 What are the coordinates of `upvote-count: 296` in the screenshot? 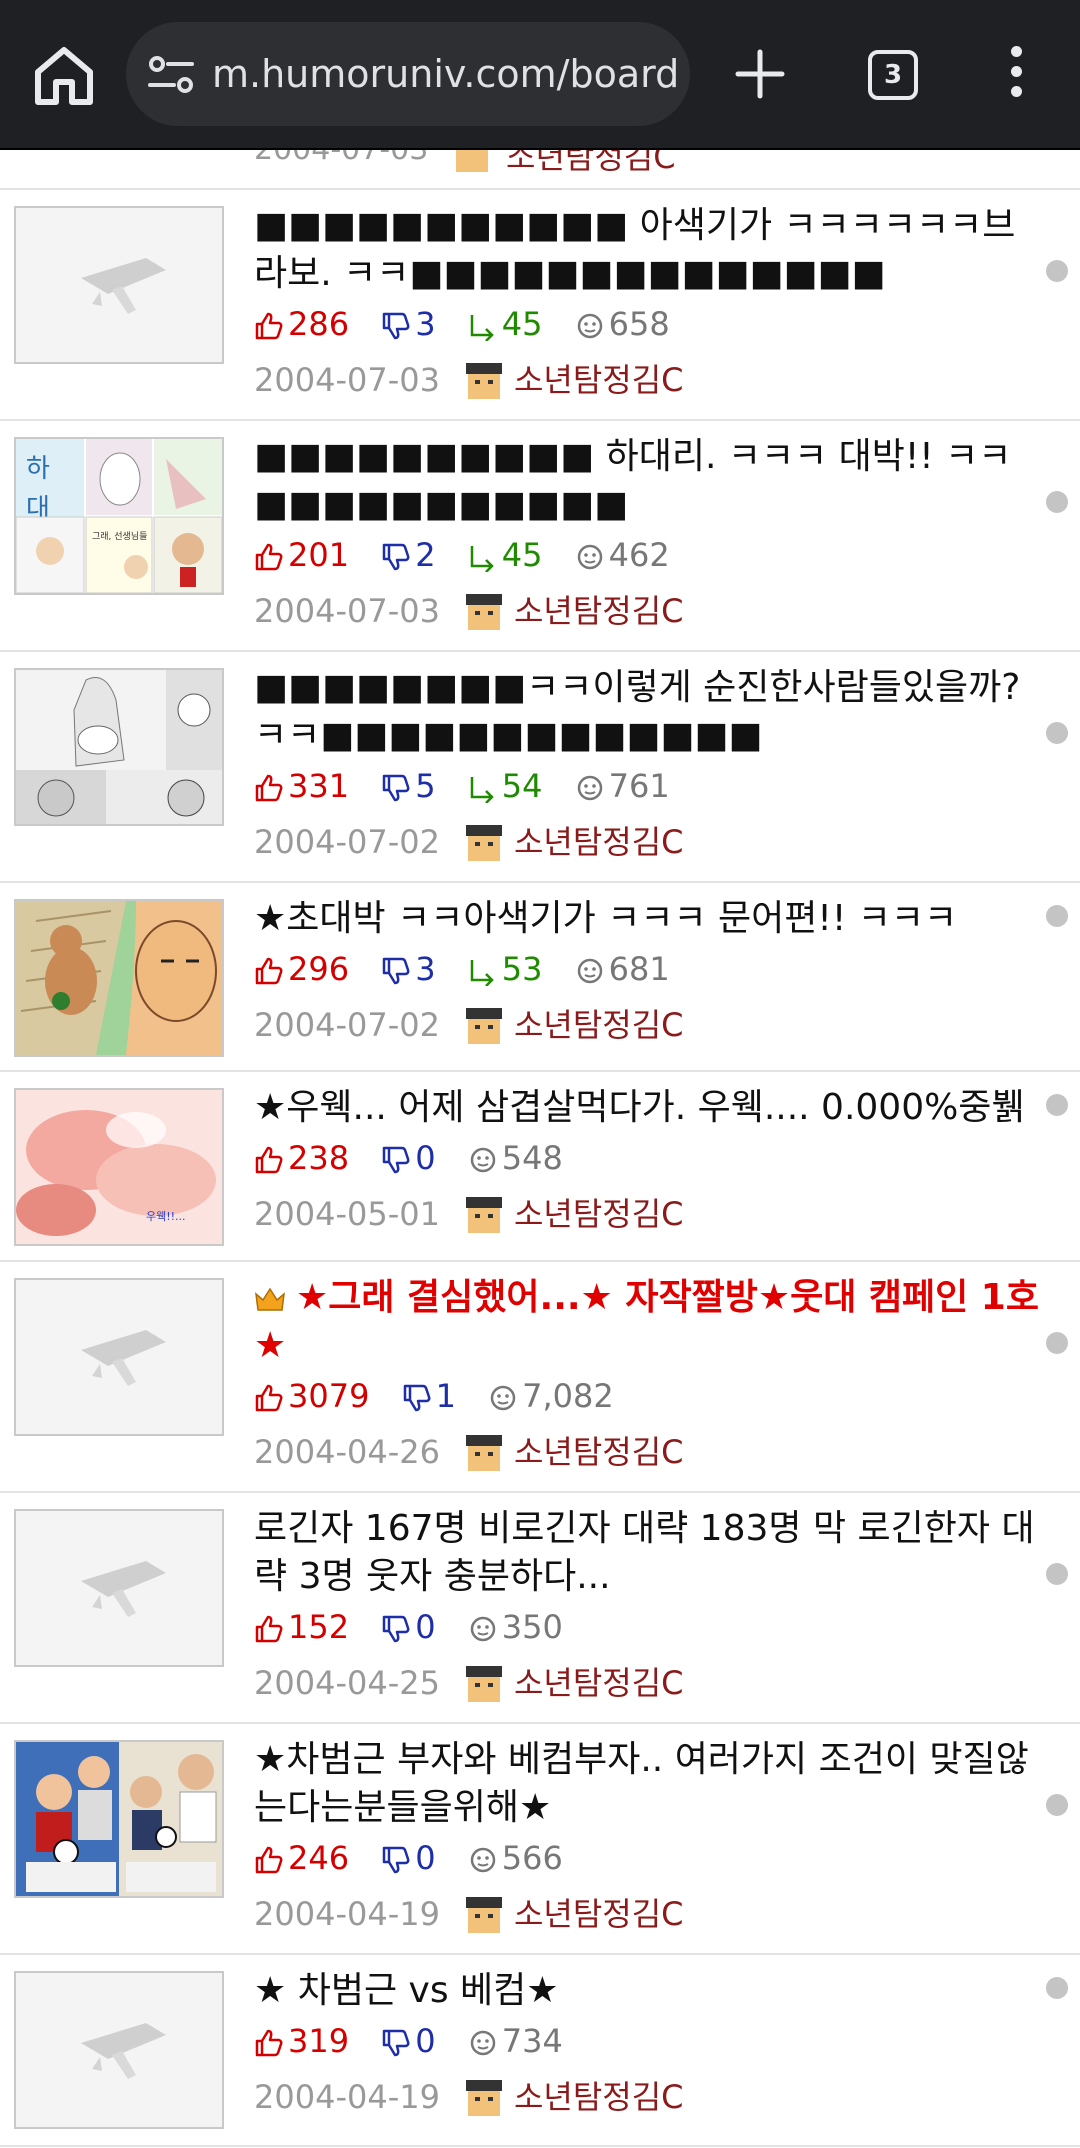 It's located at (301, 969).